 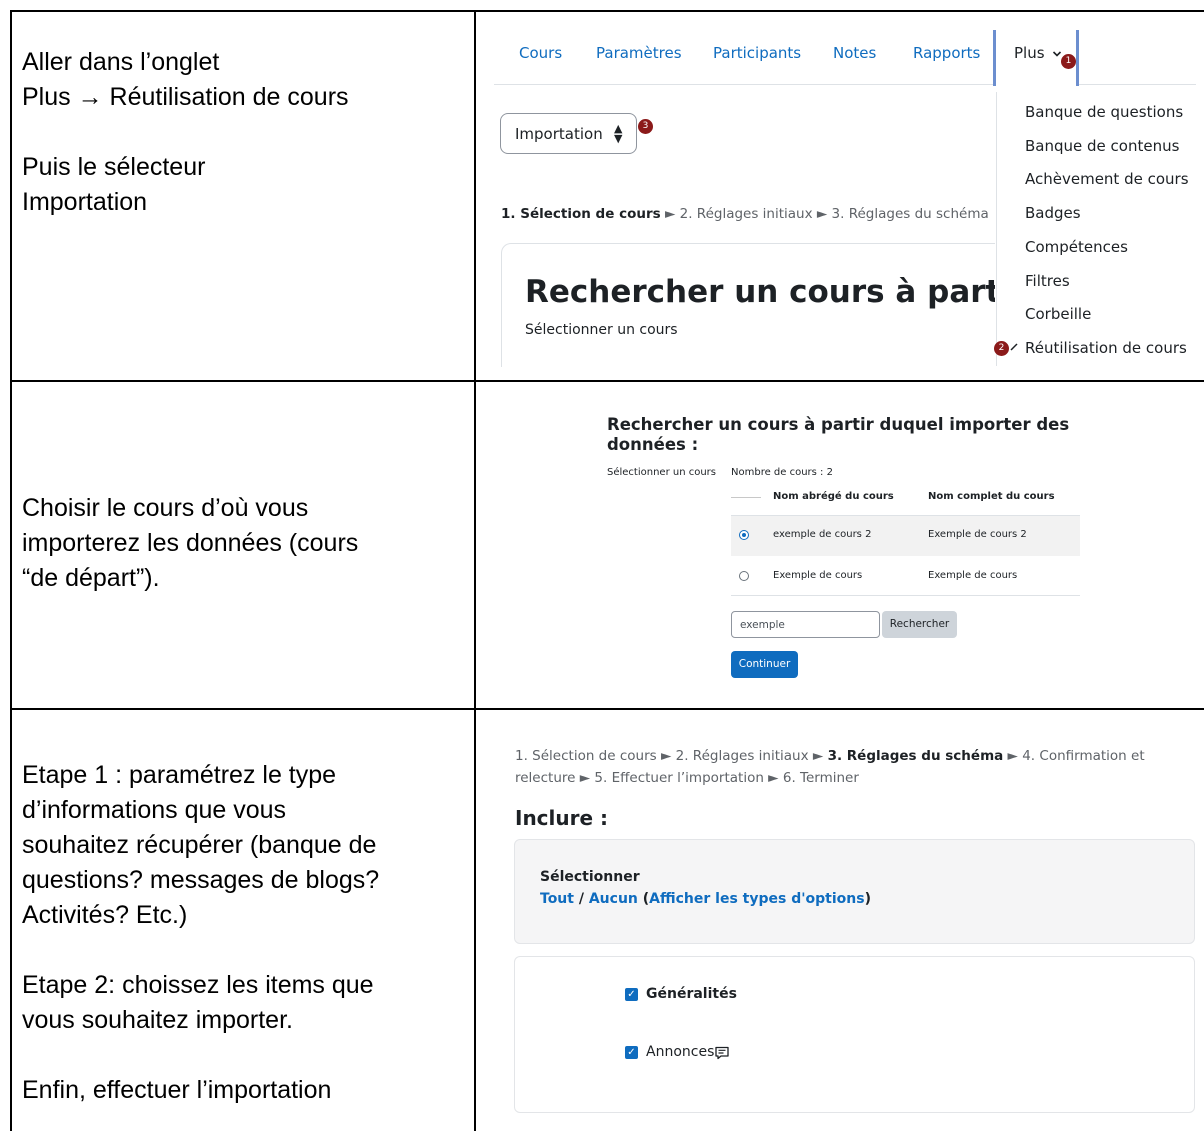 I want to click on show-option-types-link: Afficher les types d'options, so click(x=756, y=899).